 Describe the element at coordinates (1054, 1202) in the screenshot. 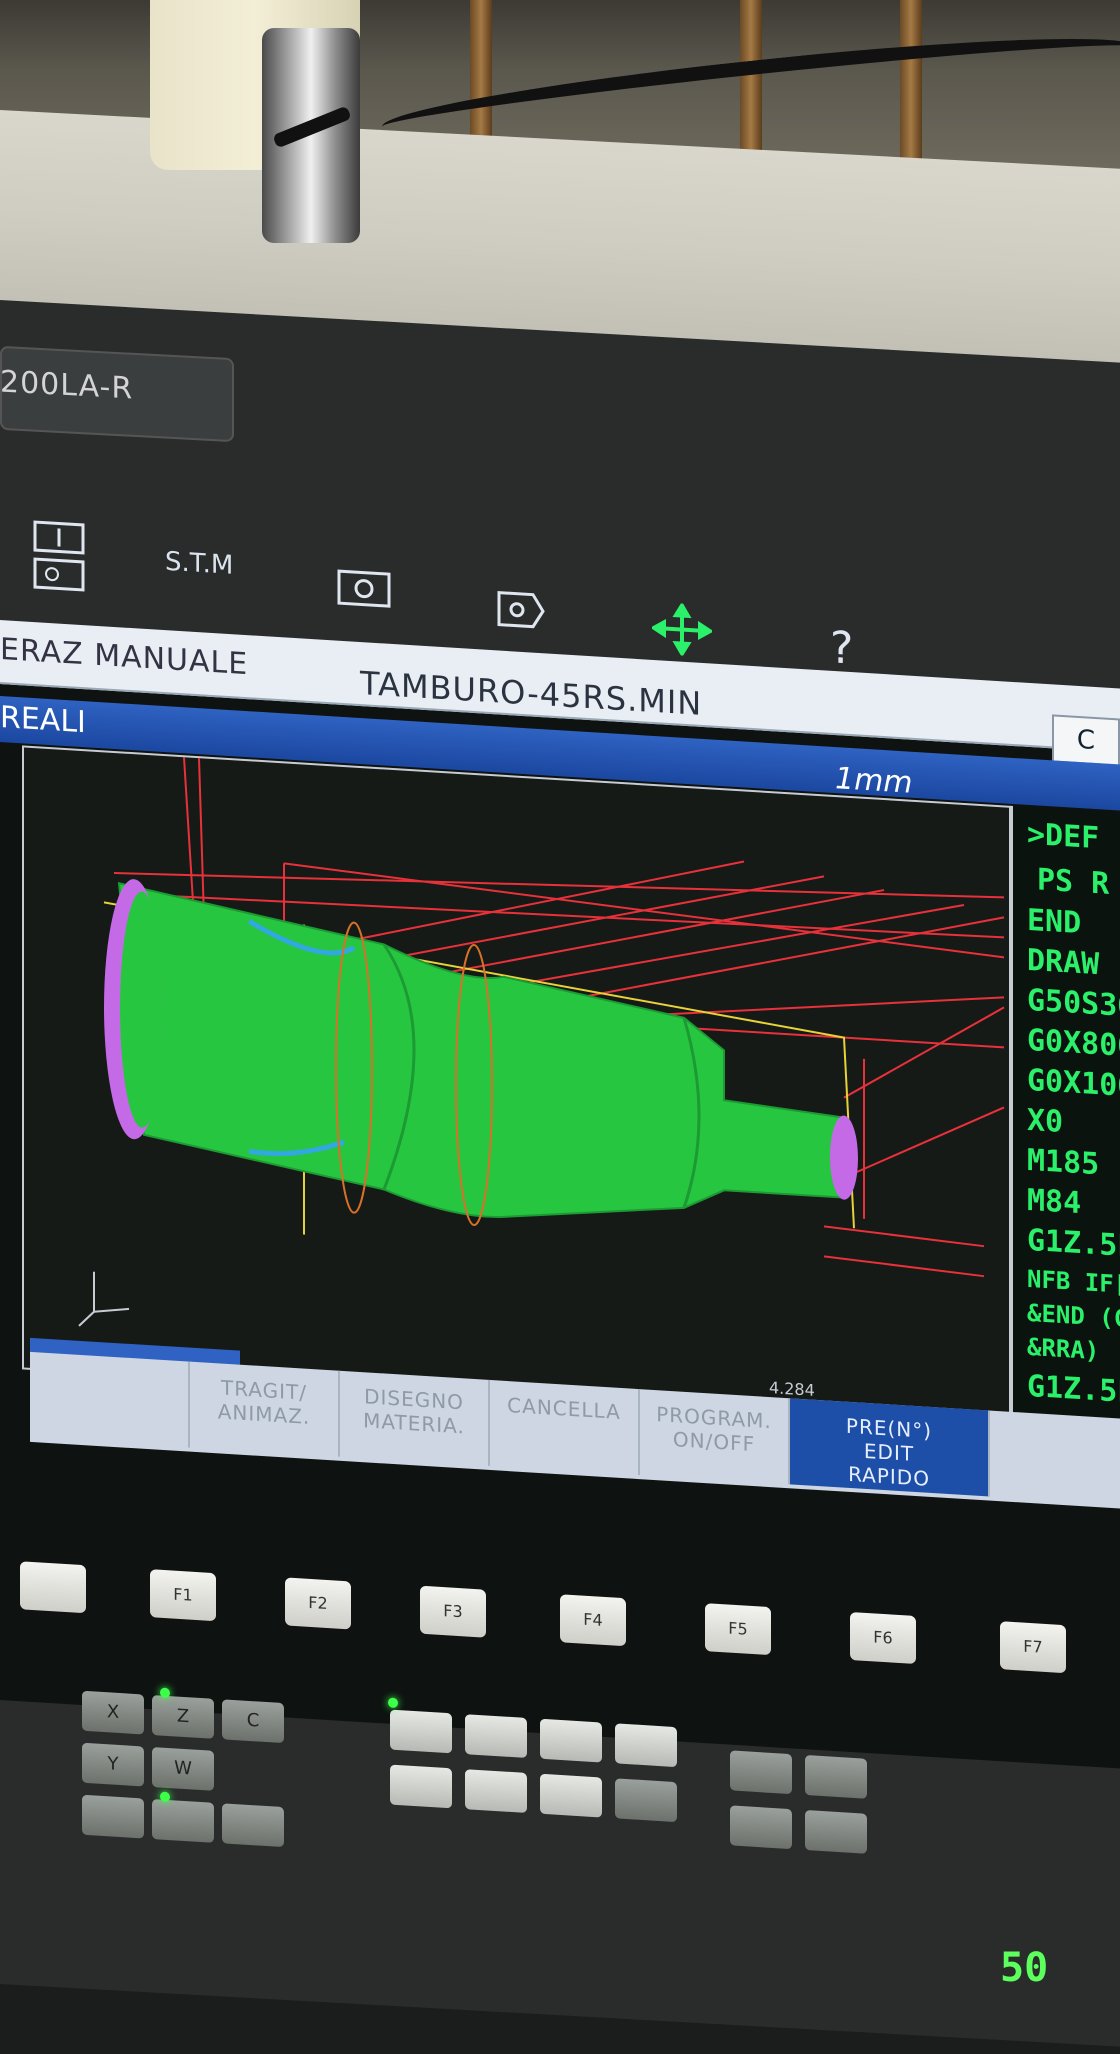

I see `program-line: M84` at that location.